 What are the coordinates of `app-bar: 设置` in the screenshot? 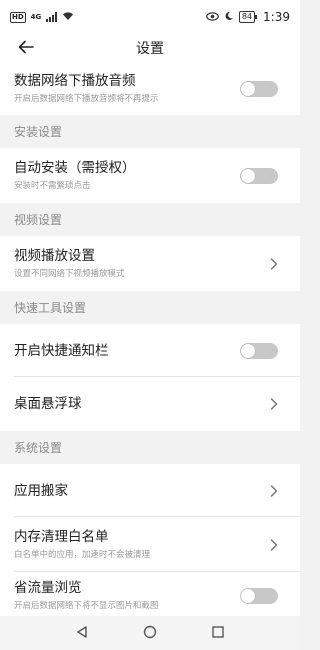 It's located at (150, 48).